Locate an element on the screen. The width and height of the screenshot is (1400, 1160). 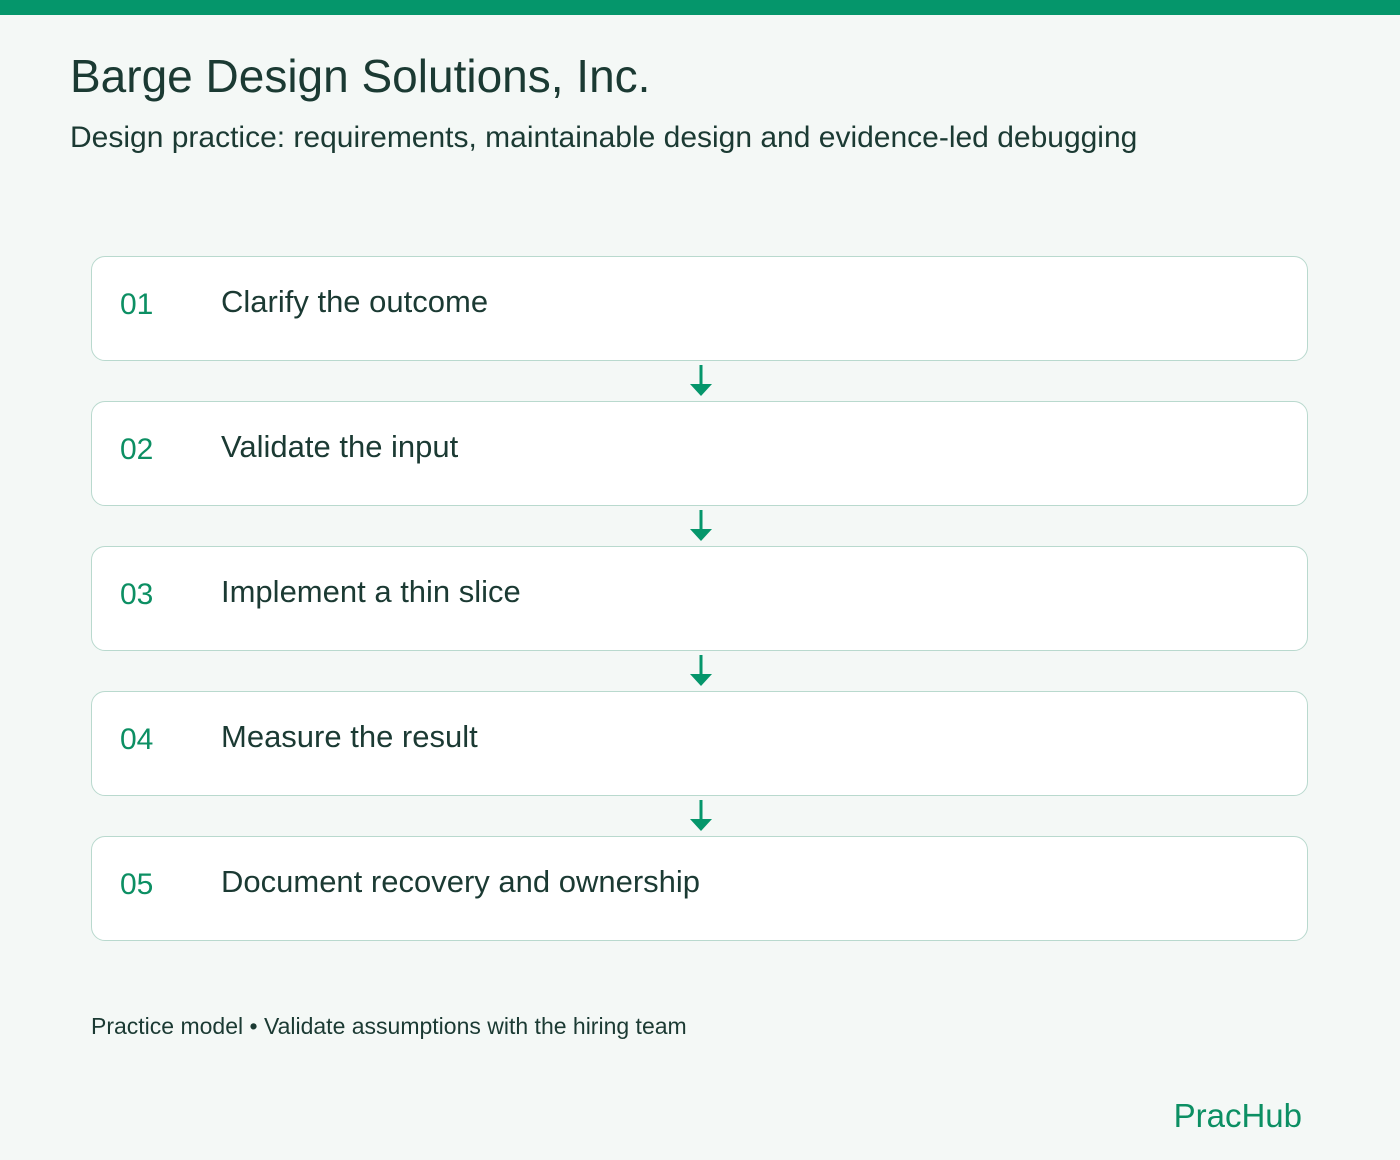
step-label: Validate the input is located at coordinates (340, 446).